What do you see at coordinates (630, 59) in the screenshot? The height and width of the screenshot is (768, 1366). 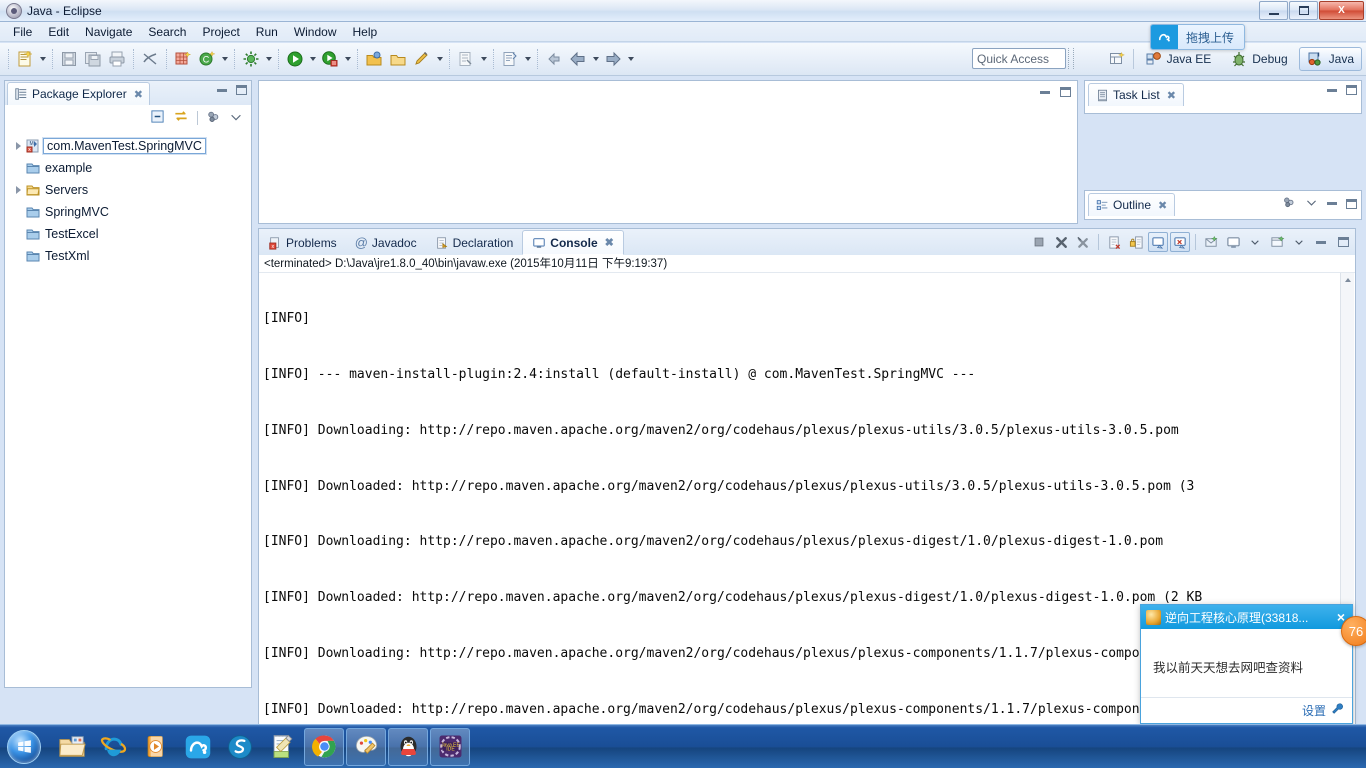 I see `forward-dropdown-icon` at bounding box center [630, 59].